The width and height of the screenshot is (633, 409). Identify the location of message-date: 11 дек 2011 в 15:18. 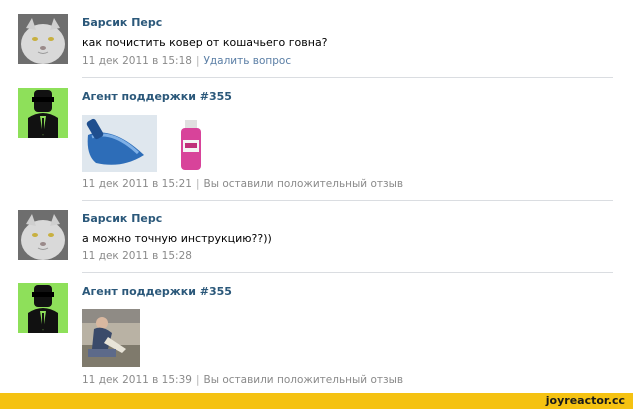
(137, 61).